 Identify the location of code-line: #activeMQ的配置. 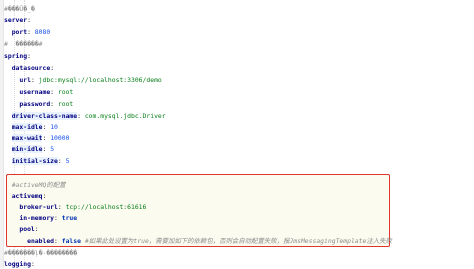
(35, 185).